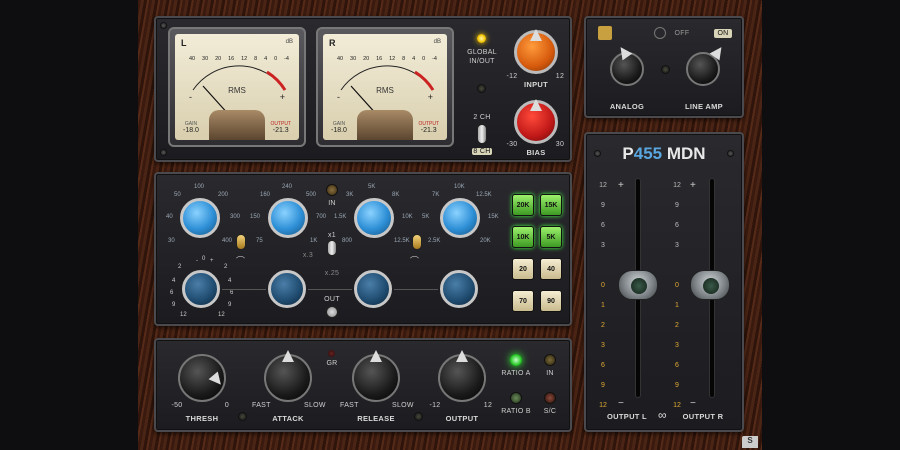 Image resolution: width=900 pixels, height=450 pixels. I want to click on analog-knob, so click(627, 64).